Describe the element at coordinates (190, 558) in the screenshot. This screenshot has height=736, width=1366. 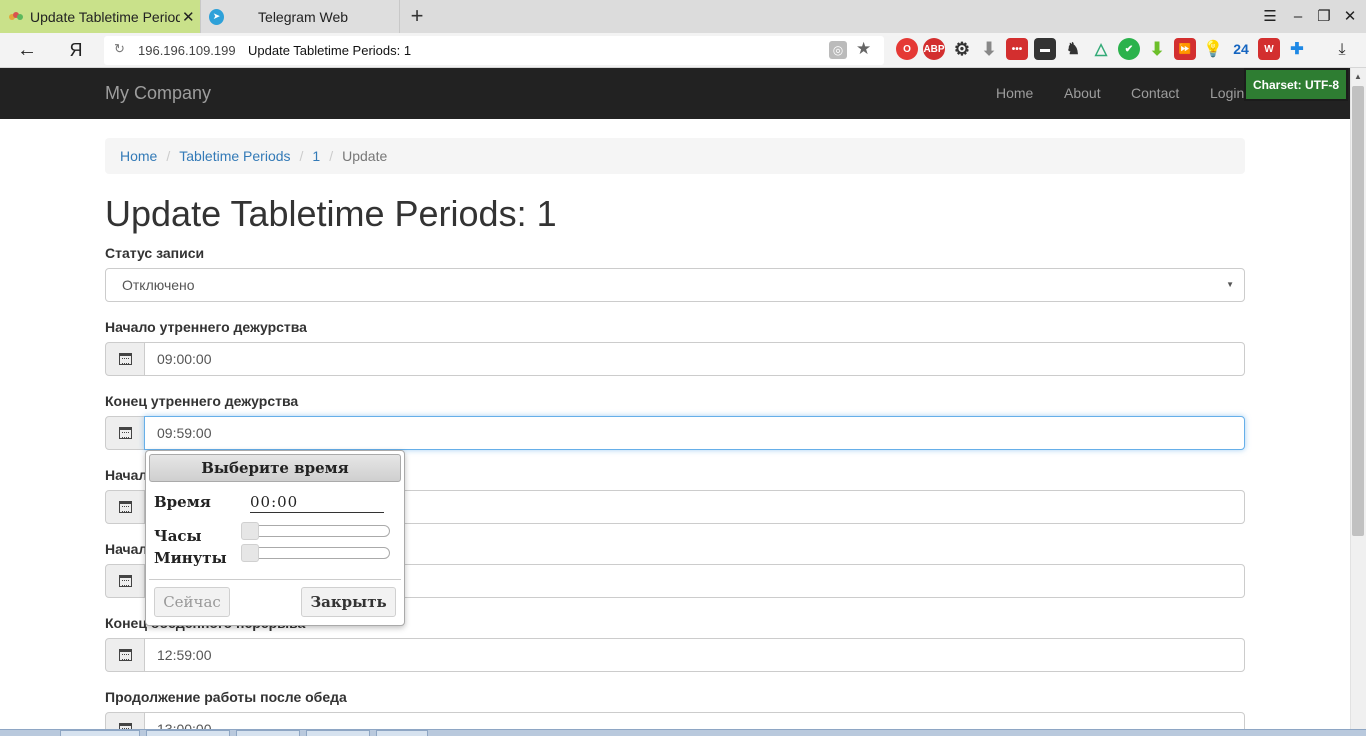
I see `minutes-label: Минуты` at that location.